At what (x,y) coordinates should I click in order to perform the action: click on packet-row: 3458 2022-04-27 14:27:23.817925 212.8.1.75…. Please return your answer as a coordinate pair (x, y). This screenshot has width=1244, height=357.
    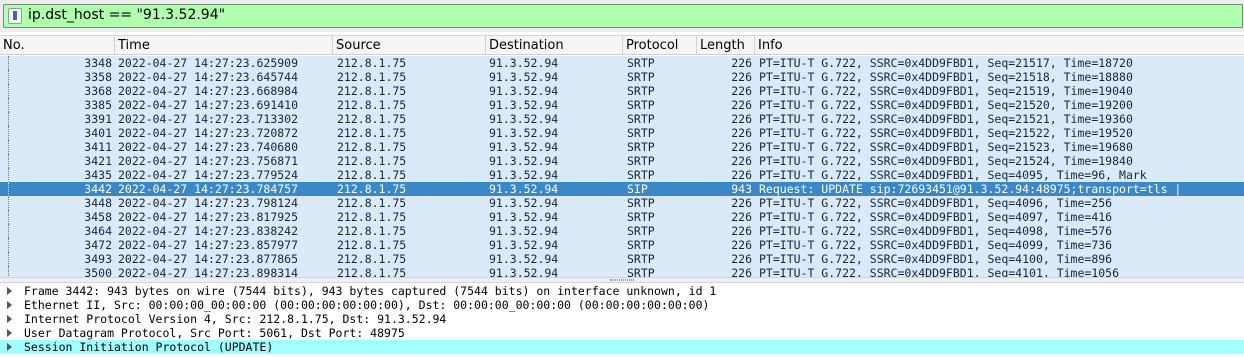
    Looking at the image, I should click on (622, 217).